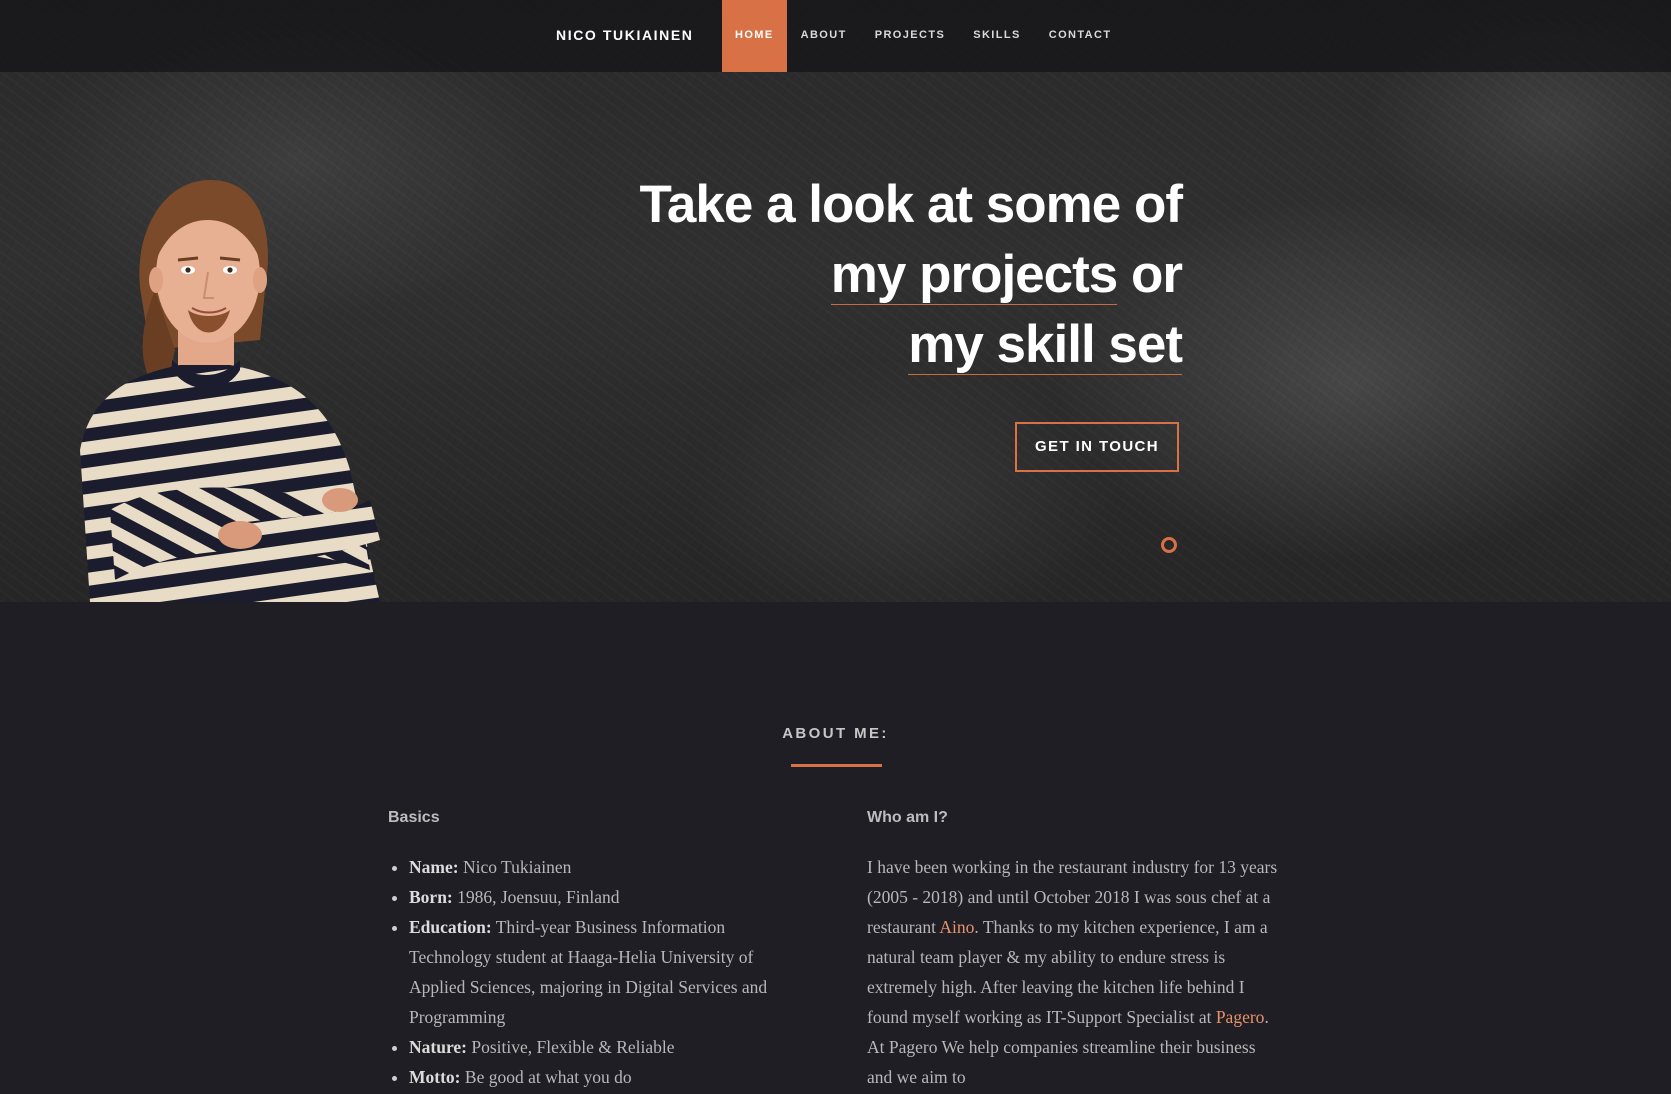 The height and width of the screenshot is (1094, 1671). Describe the element at coordinates (824, 36) in the screenshot. I see `nav-item-about: ABOUT` at that location.